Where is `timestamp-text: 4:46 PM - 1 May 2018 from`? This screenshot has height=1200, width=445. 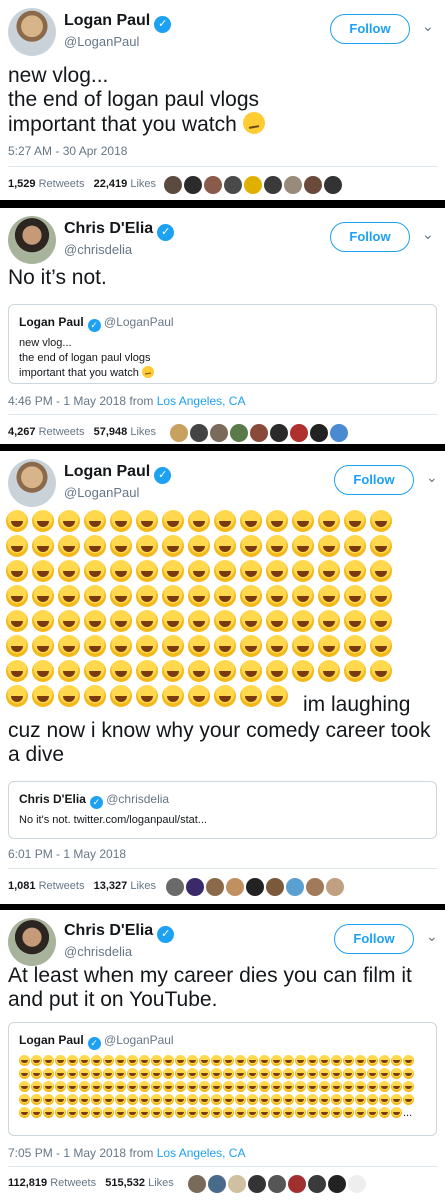 timestamp-text: 4:46 PM - 1 May 2018 from is located at coordinates (82, 401).